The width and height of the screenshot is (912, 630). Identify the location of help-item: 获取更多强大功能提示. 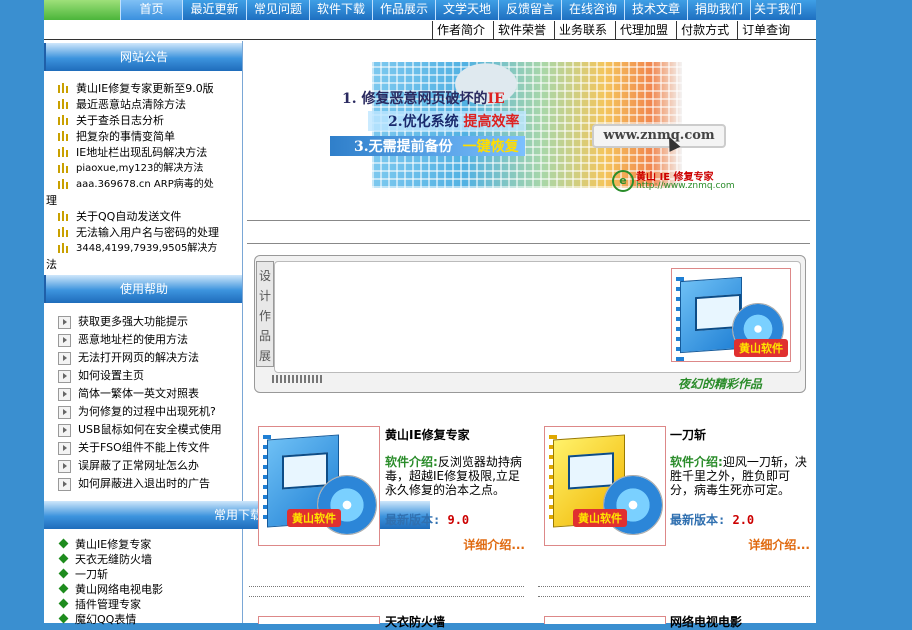
(143, 323).